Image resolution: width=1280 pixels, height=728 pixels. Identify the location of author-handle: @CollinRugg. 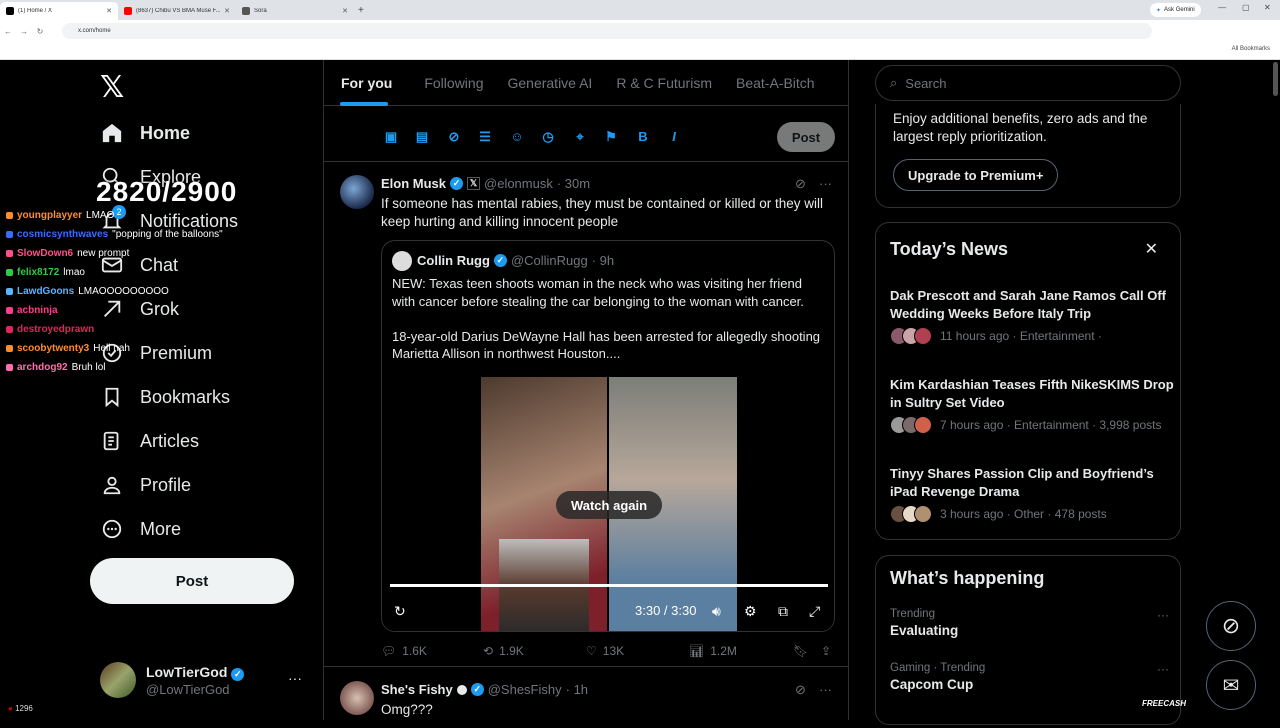
(549, 260).